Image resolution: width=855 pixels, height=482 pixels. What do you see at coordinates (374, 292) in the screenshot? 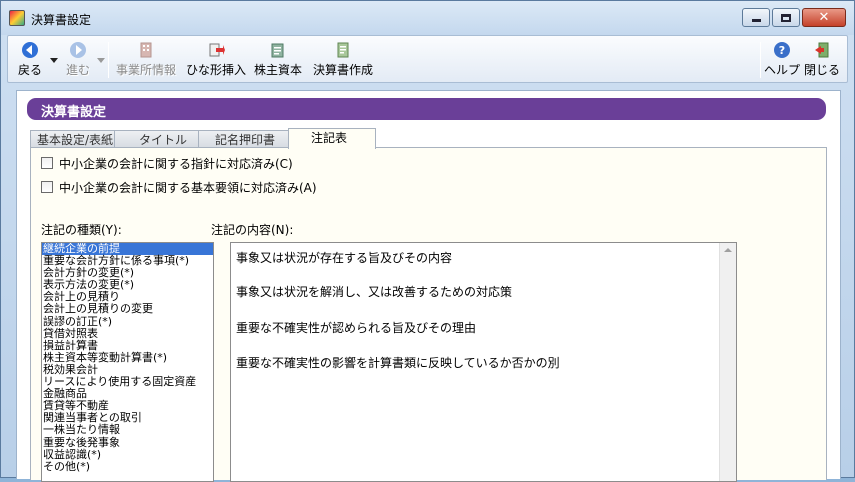
I see `content-line: 事象又は状況を解消し、又は改善するための対応策` at bounding box center [374, 292].